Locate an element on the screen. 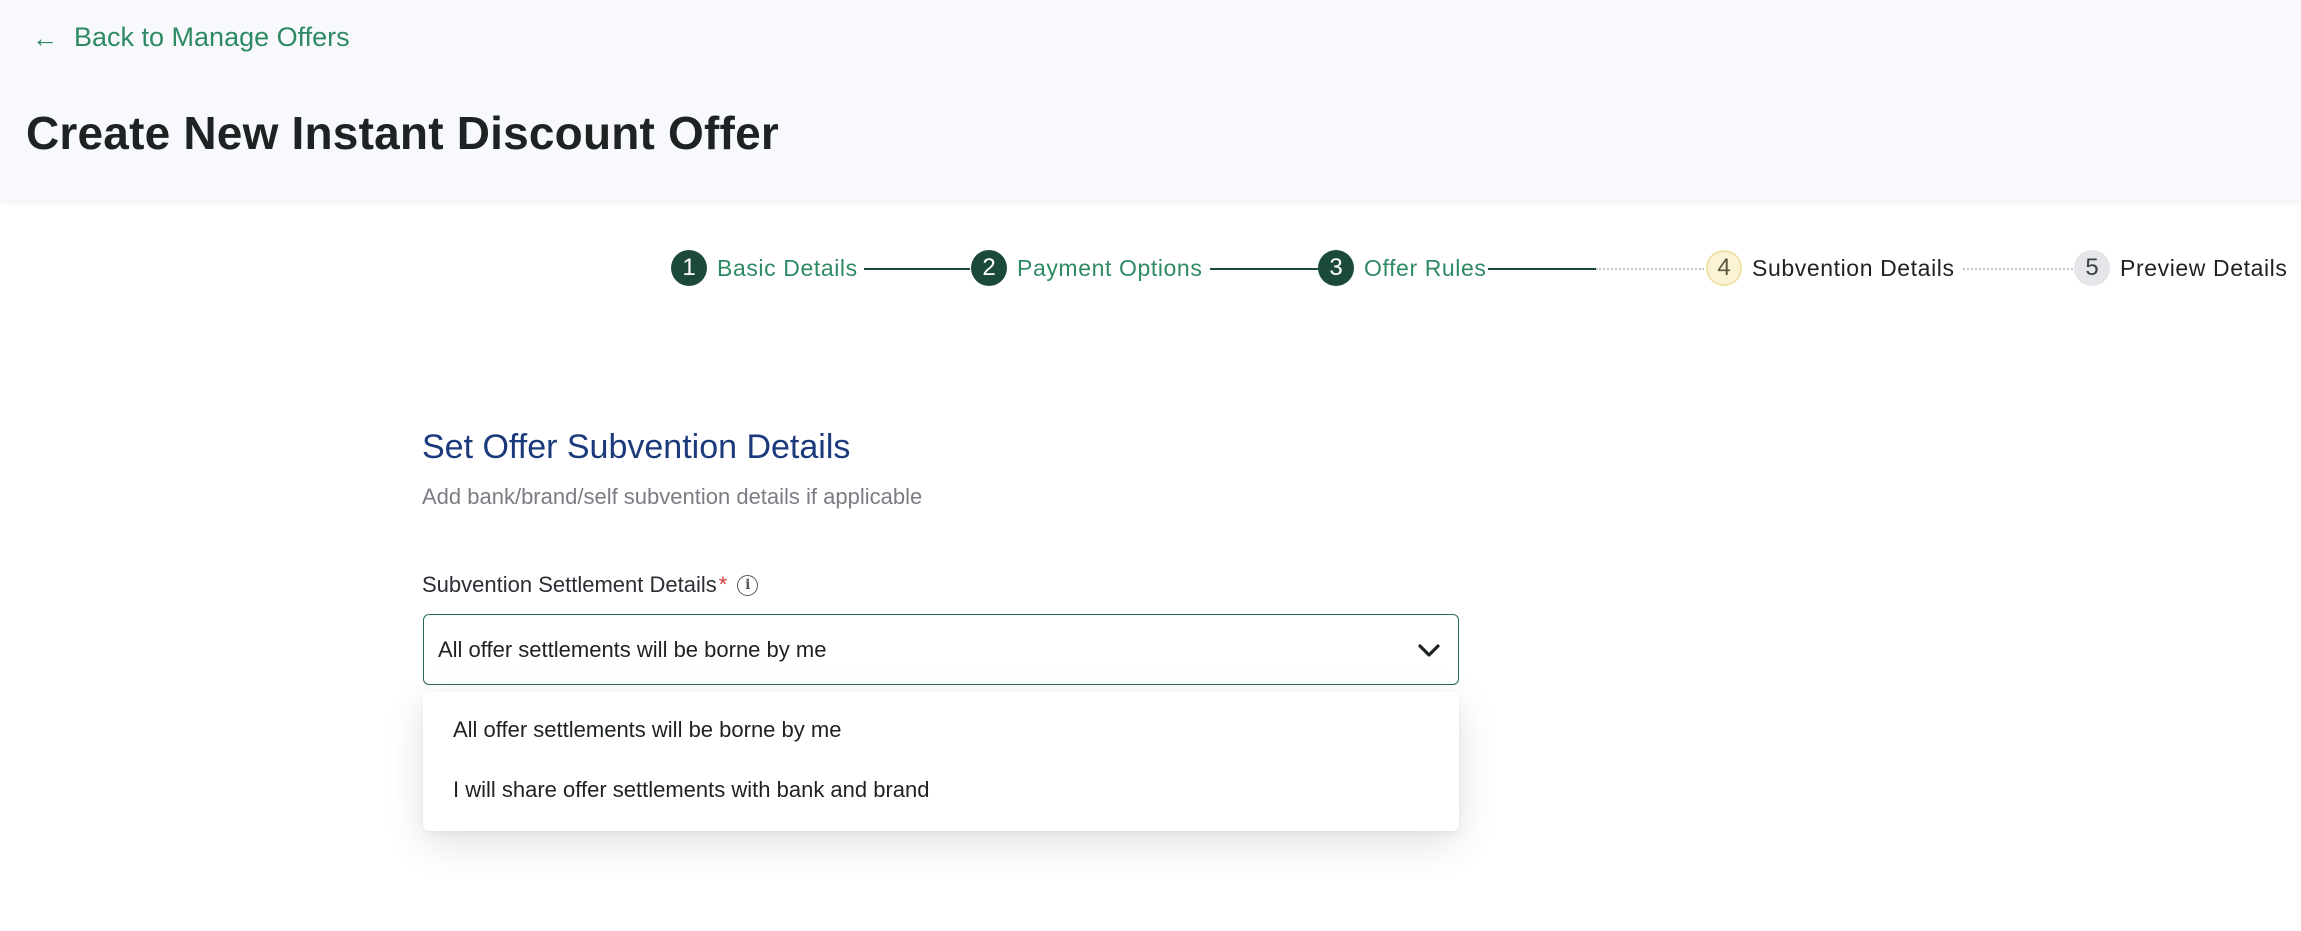 The height and width of the screenshot is (931, 2301). step-number: 1 is located at coordinates (689, 268).